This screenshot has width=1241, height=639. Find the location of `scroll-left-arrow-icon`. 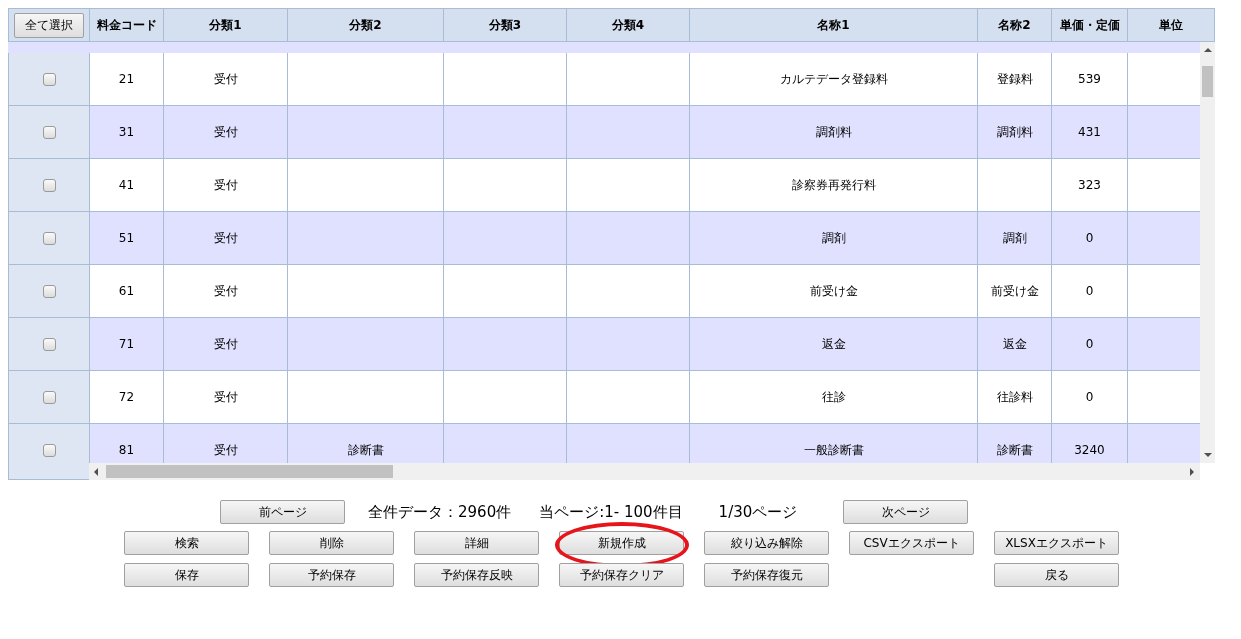

scroll-left-arrow-icon is located at coordinates (96, 471).